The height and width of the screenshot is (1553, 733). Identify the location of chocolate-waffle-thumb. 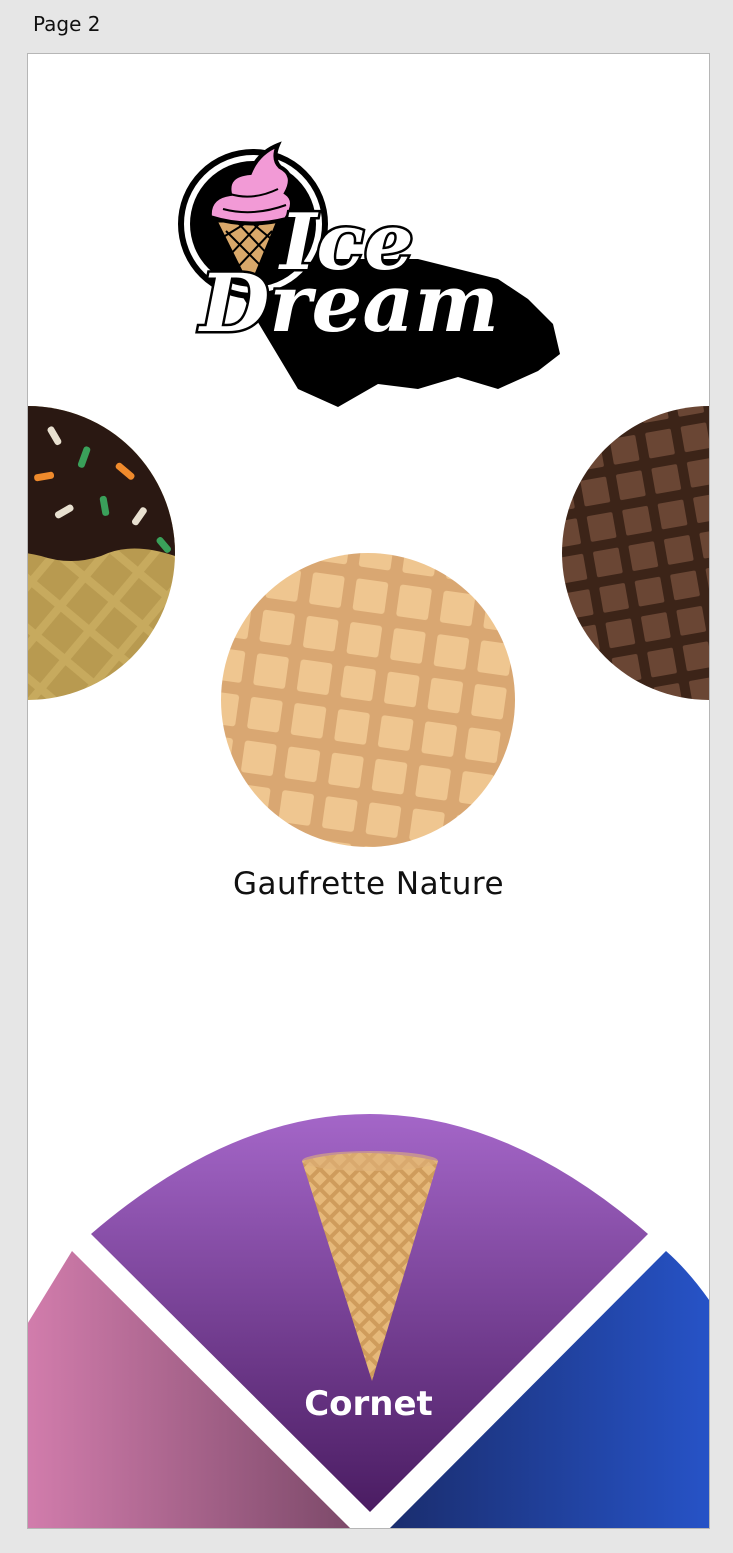
(635, 553).